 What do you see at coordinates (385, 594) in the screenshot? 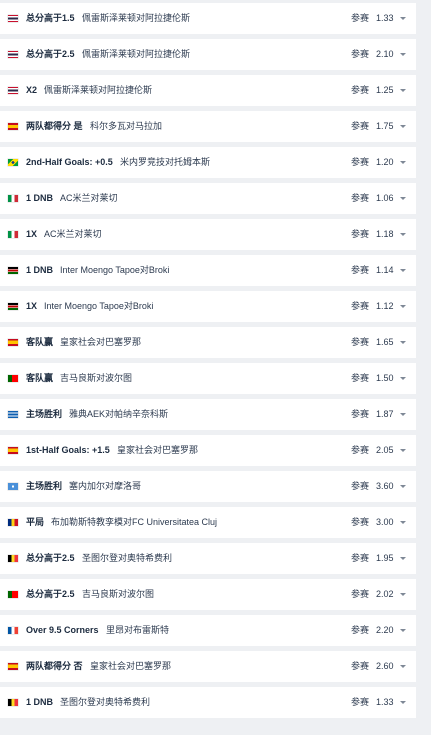
I see `odds-value: 2.02` at bounding box center [385, 594].